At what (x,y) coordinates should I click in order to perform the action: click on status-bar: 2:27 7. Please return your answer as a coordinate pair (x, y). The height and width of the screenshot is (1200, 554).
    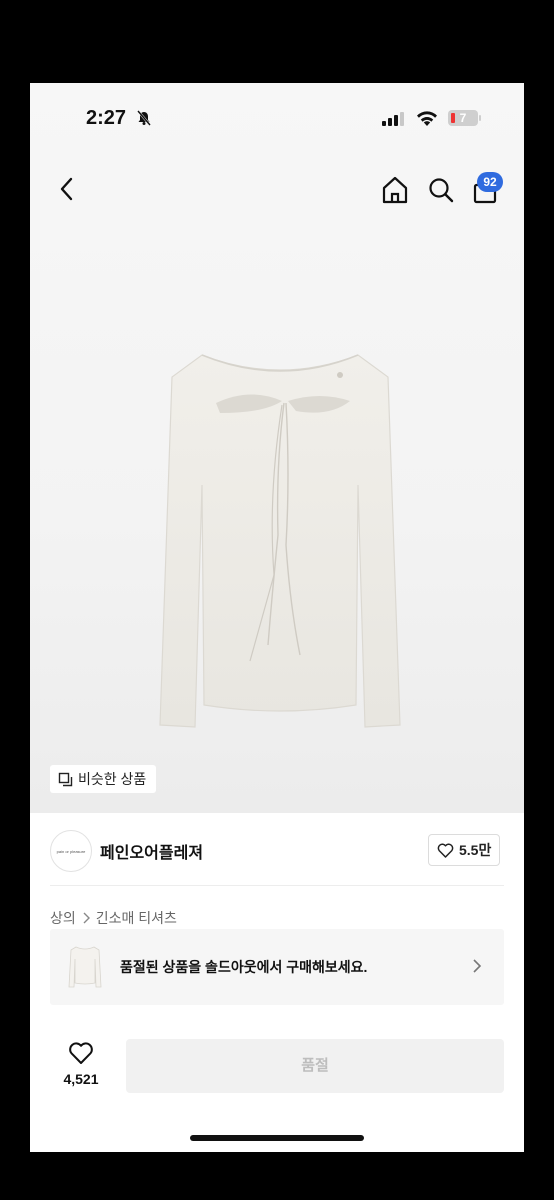
    Looking at the image, I should click on (277, 113).